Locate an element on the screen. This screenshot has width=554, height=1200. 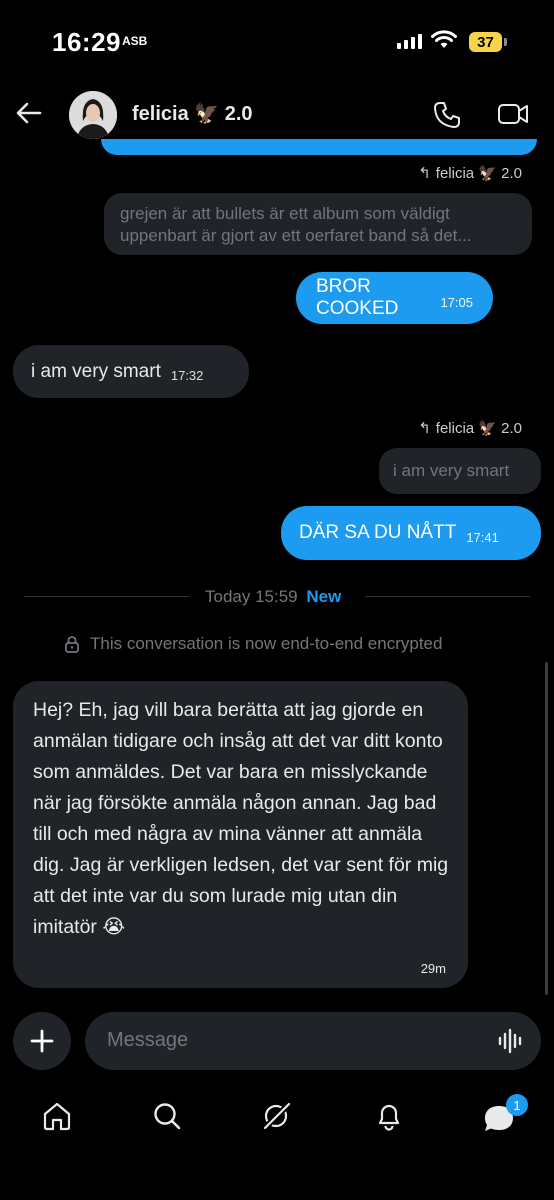
battery-cap is located at coordinates (505, 42).